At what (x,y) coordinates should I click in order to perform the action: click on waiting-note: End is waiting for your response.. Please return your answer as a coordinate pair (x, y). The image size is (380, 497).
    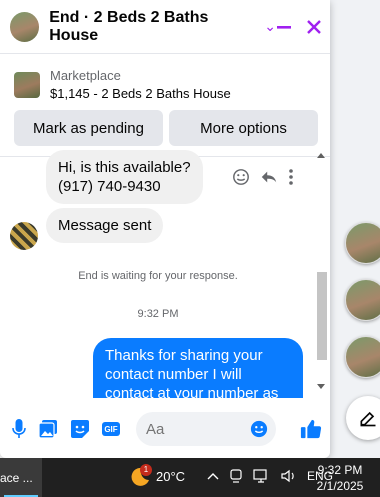
    Looking at the image, I should click on (158, 276).